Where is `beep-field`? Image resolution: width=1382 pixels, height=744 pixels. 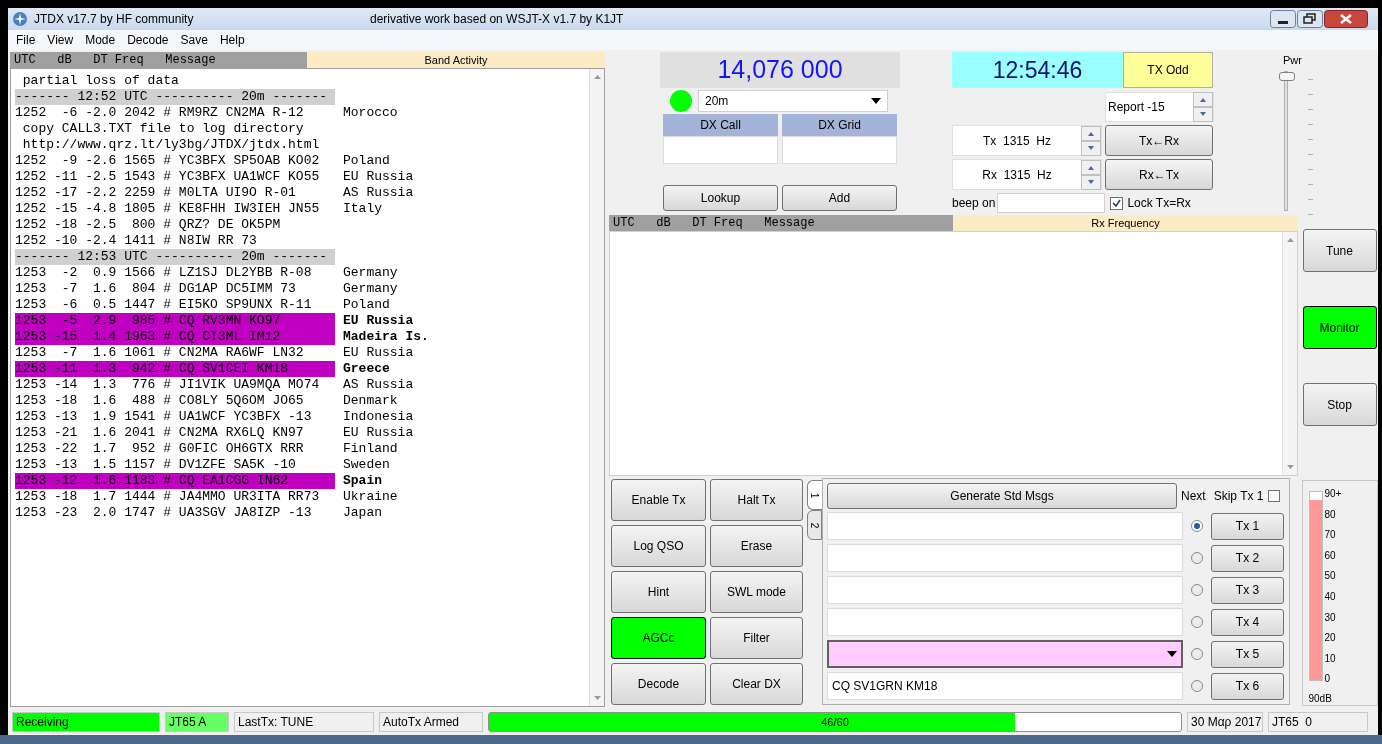 beep-field is located at coordinates (1051, 203).